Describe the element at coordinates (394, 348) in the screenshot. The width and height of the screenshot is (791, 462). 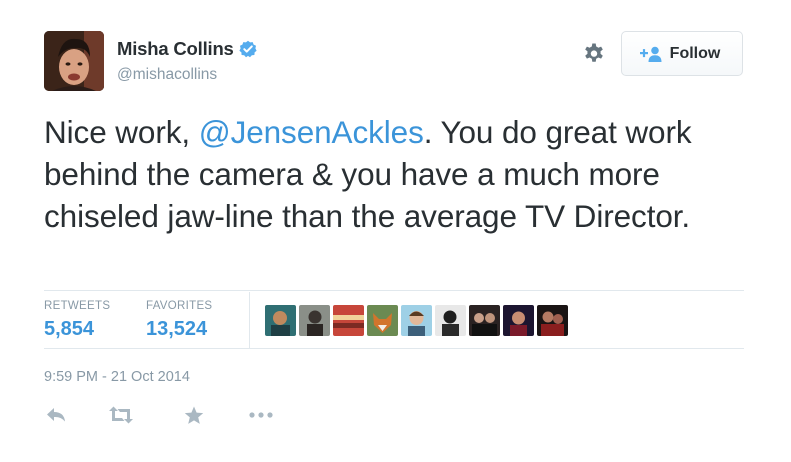
I see `divider-bottom` at that location.